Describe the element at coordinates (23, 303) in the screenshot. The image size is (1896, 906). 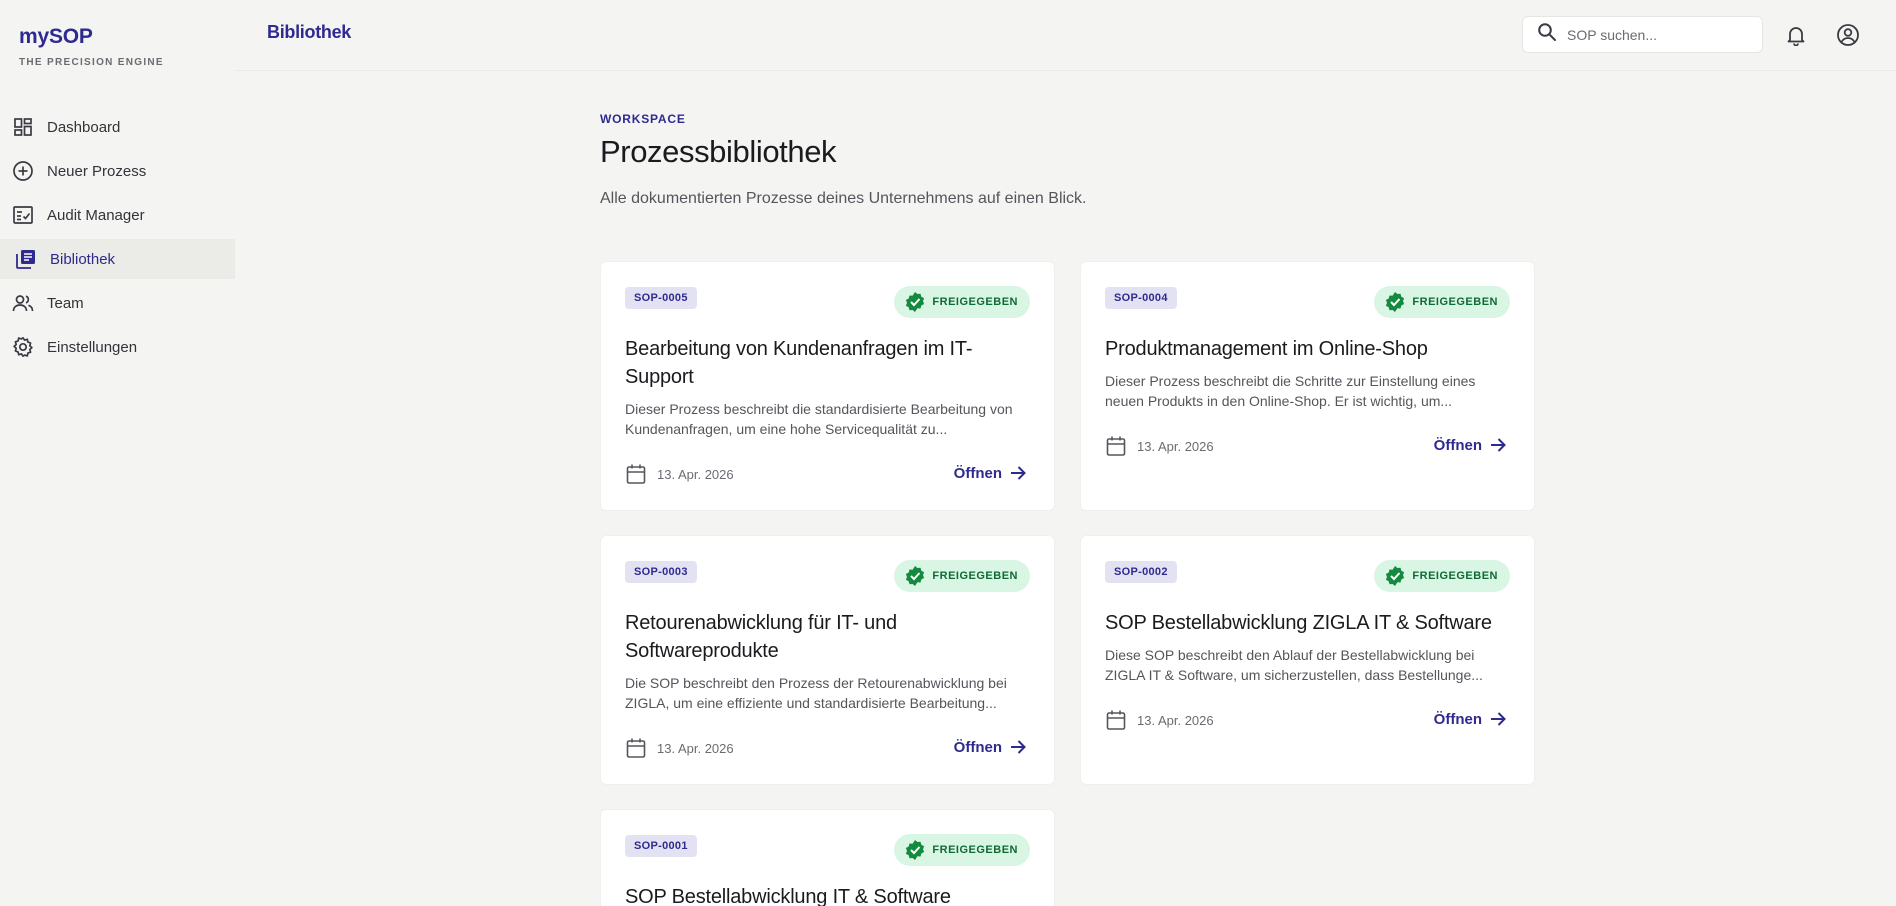
I see `team-icon` at that location.